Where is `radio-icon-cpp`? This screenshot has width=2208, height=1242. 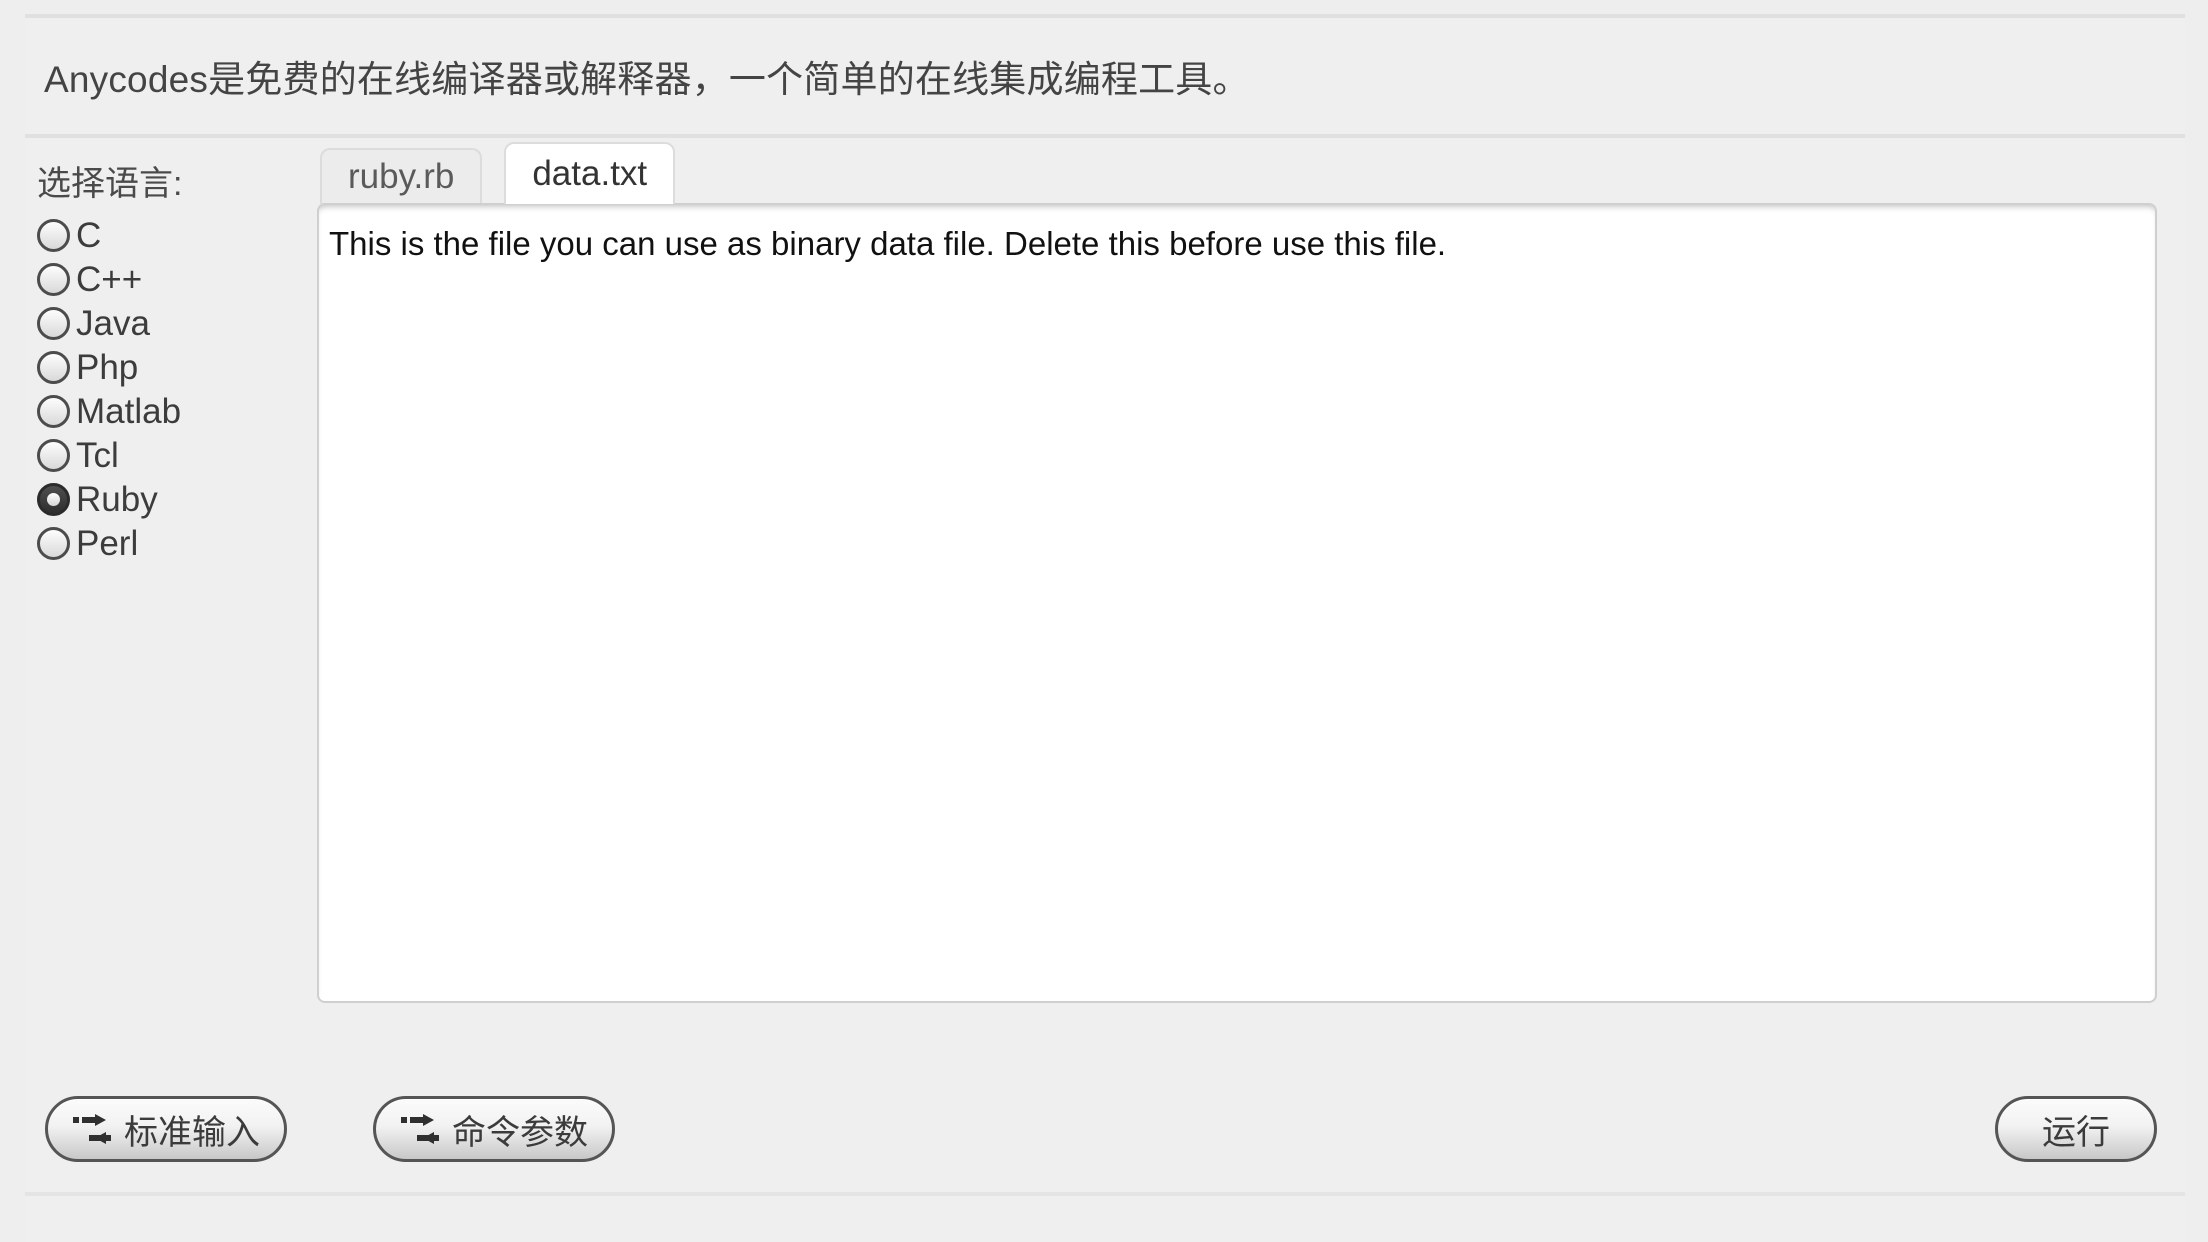 radio-icon-cpp is located at coordinates (53, 279).